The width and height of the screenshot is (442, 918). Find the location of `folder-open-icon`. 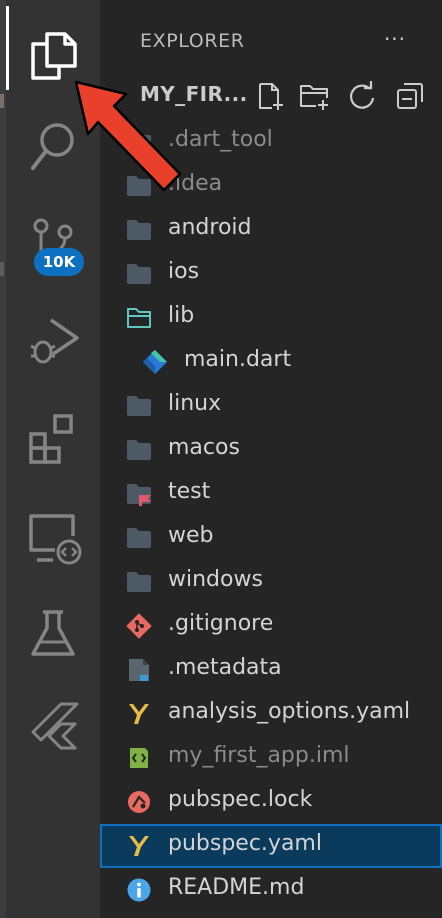

folder-open-icon is located at coordinates (139, 318).